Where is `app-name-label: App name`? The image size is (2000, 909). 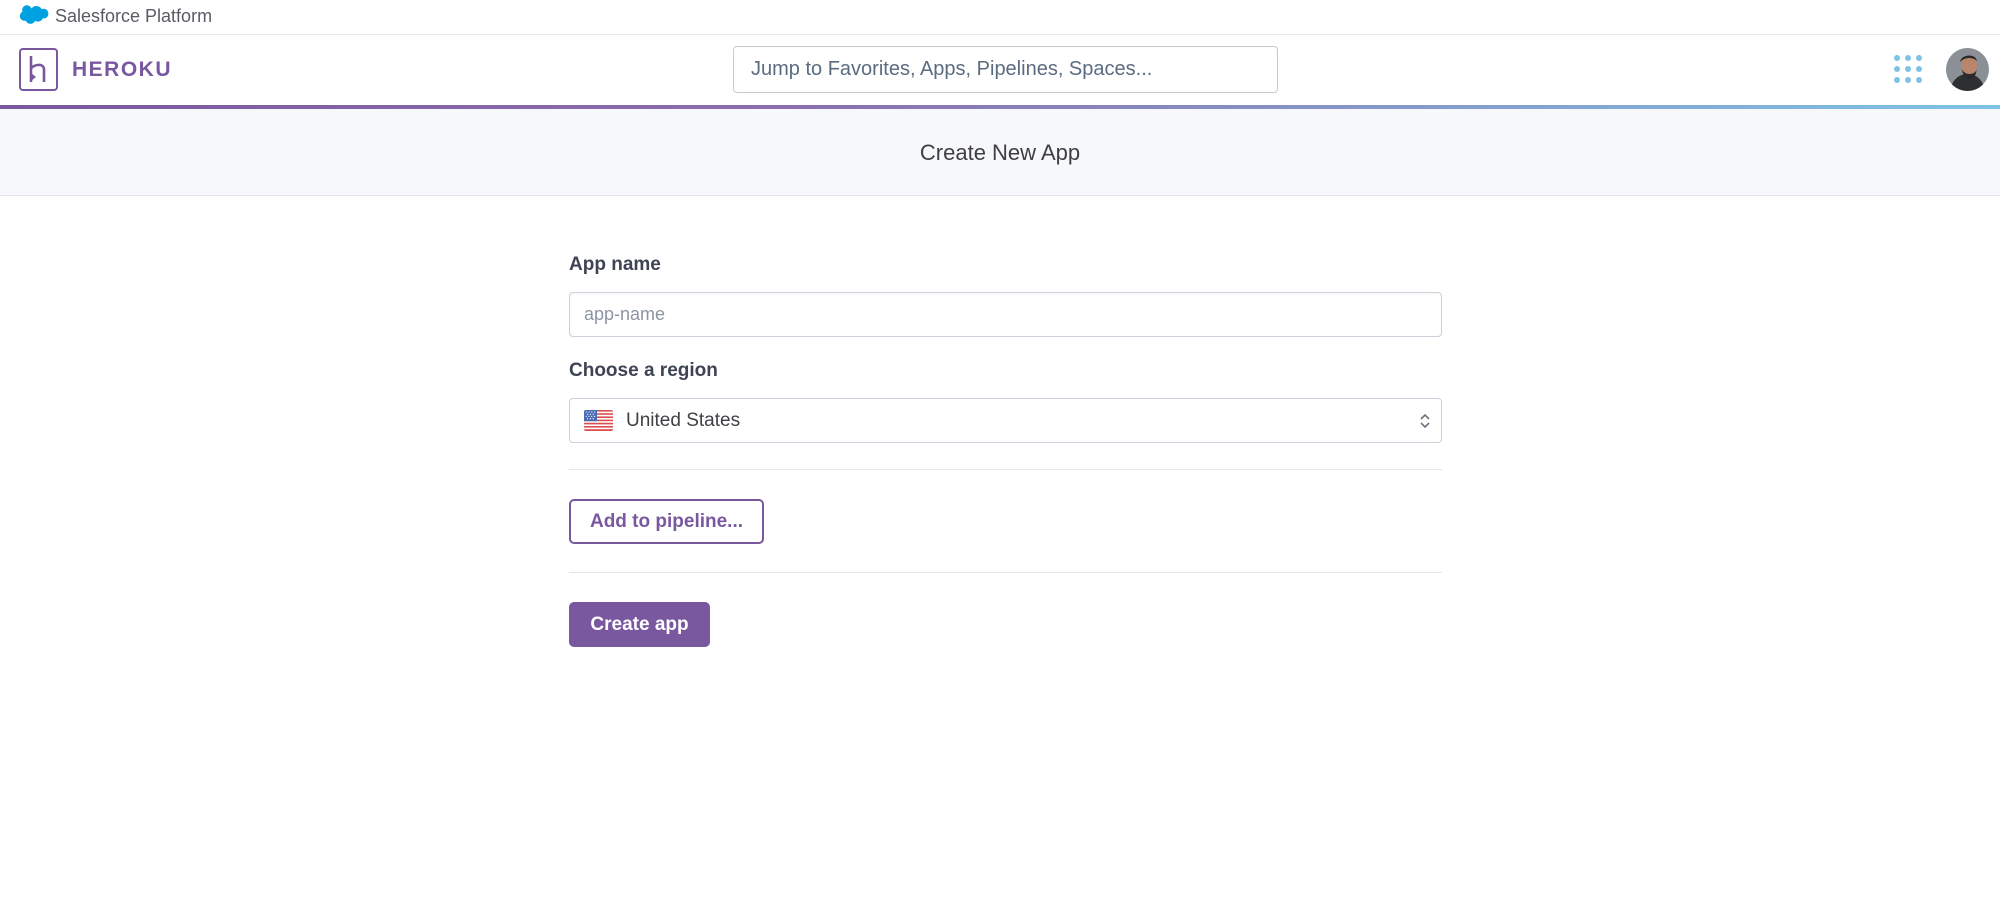 app-name-label: App name is located at coordinates (615, 264).